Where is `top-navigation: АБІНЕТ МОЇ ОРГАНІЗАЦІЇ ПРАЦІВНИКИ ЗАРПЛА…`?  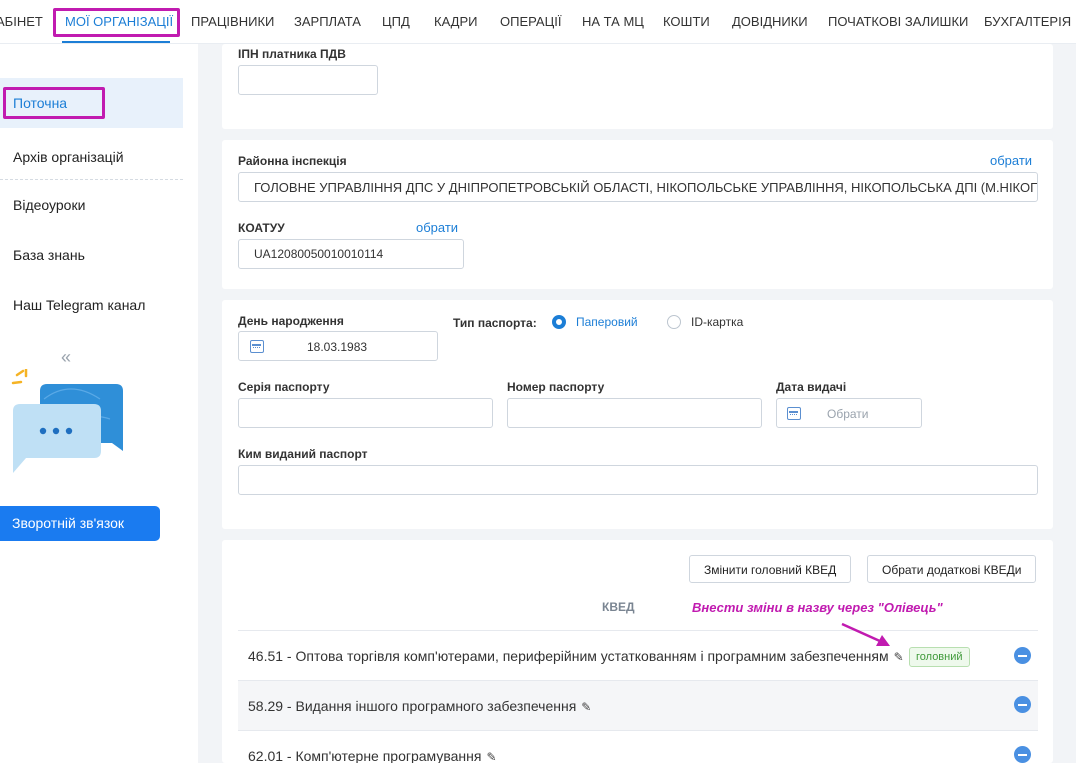
top-navigation: АБІНЕТ МОЇ ОРГАНІЗАЦІЇ ПРАЦІВНИКИ ЗАРПЛА… is located at coordinates (538, 22).